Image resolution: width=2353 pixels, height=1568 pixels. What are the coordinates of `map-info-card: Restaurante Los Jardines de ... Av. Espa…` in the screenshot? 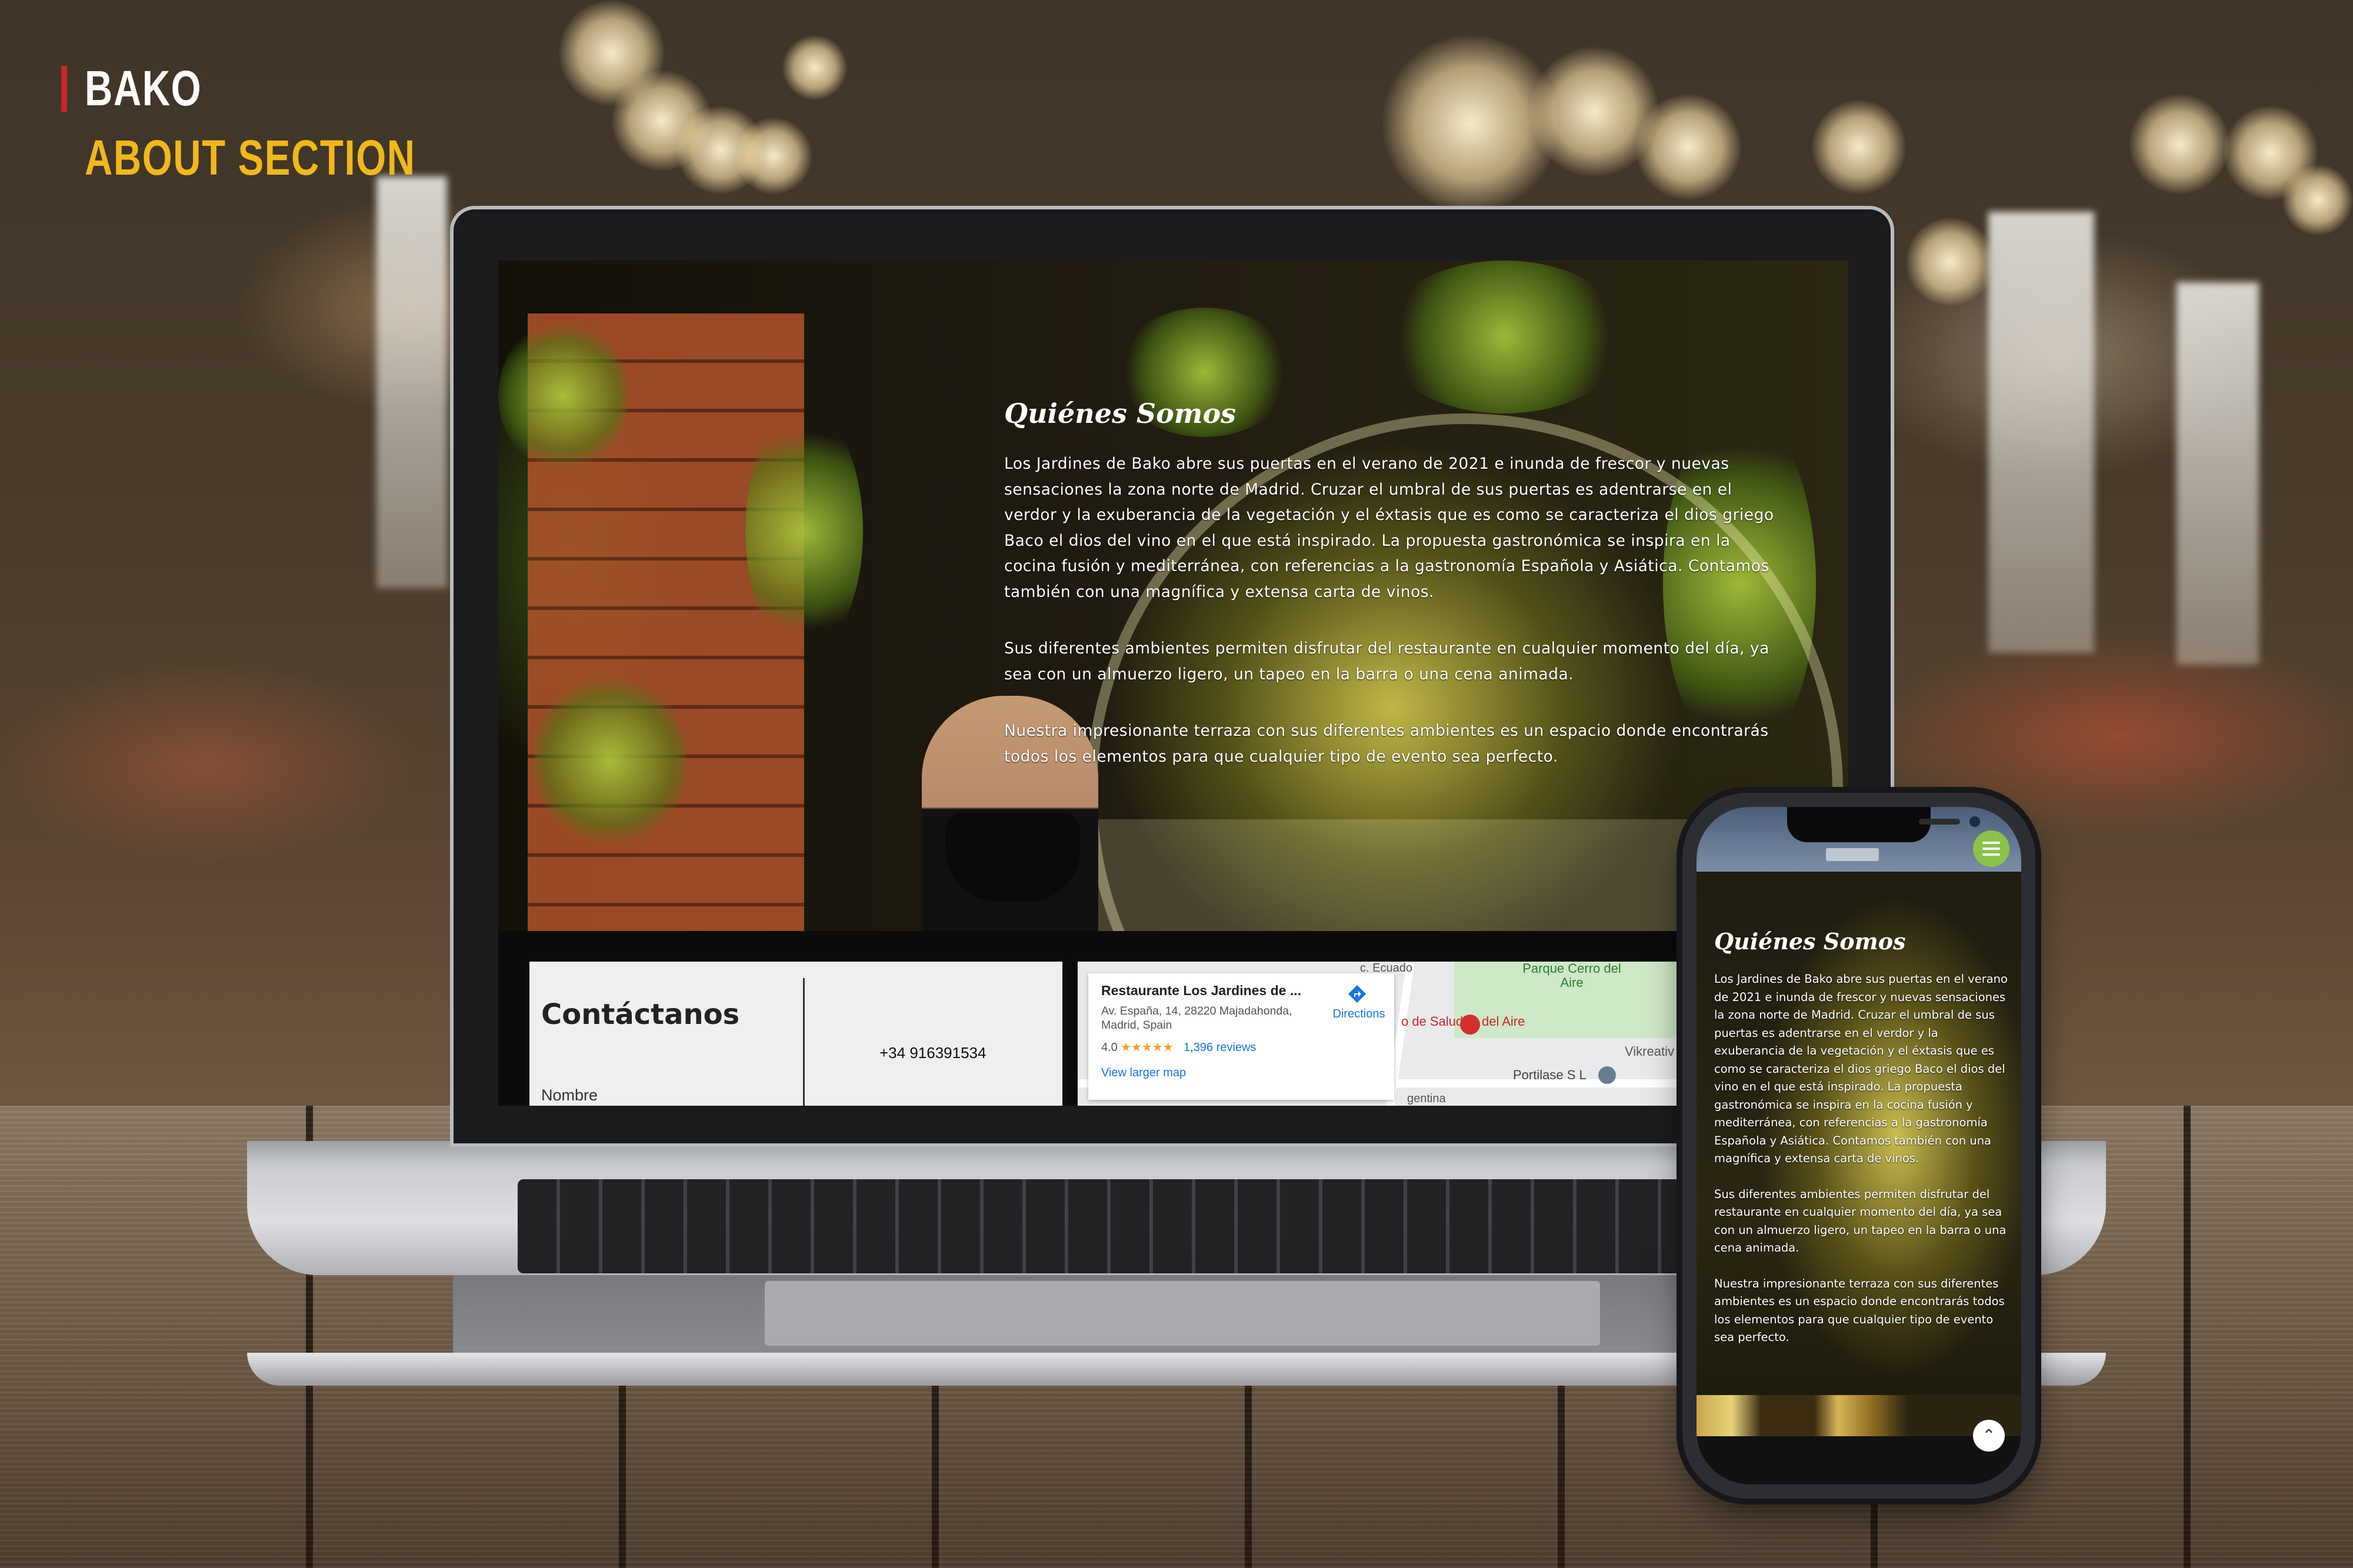 It's located at (1241, 1036).